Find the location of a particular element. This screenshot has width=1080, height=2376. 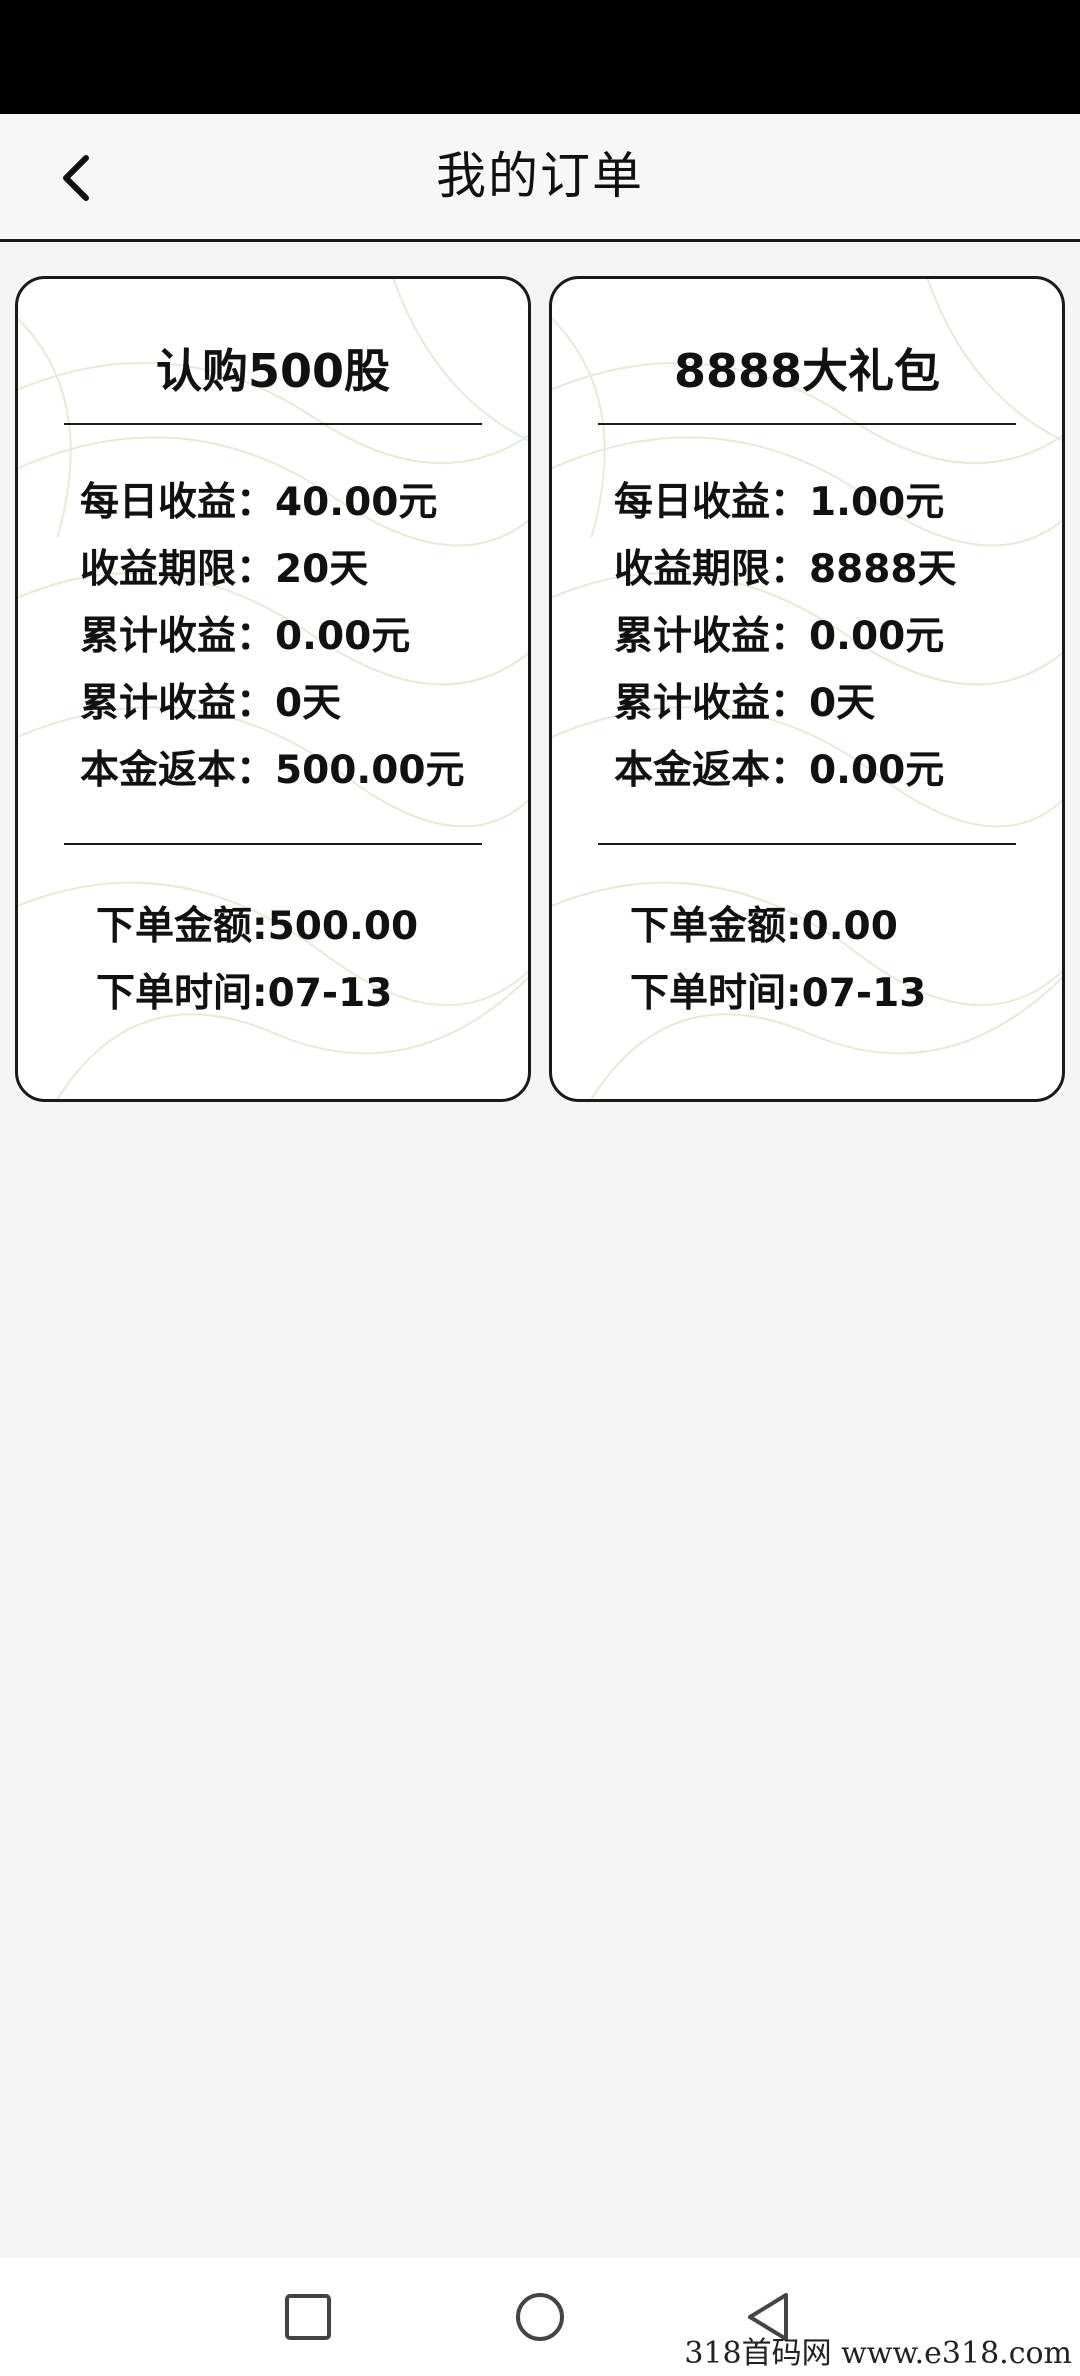

circle-icon is located at coordinates (540, 2317).